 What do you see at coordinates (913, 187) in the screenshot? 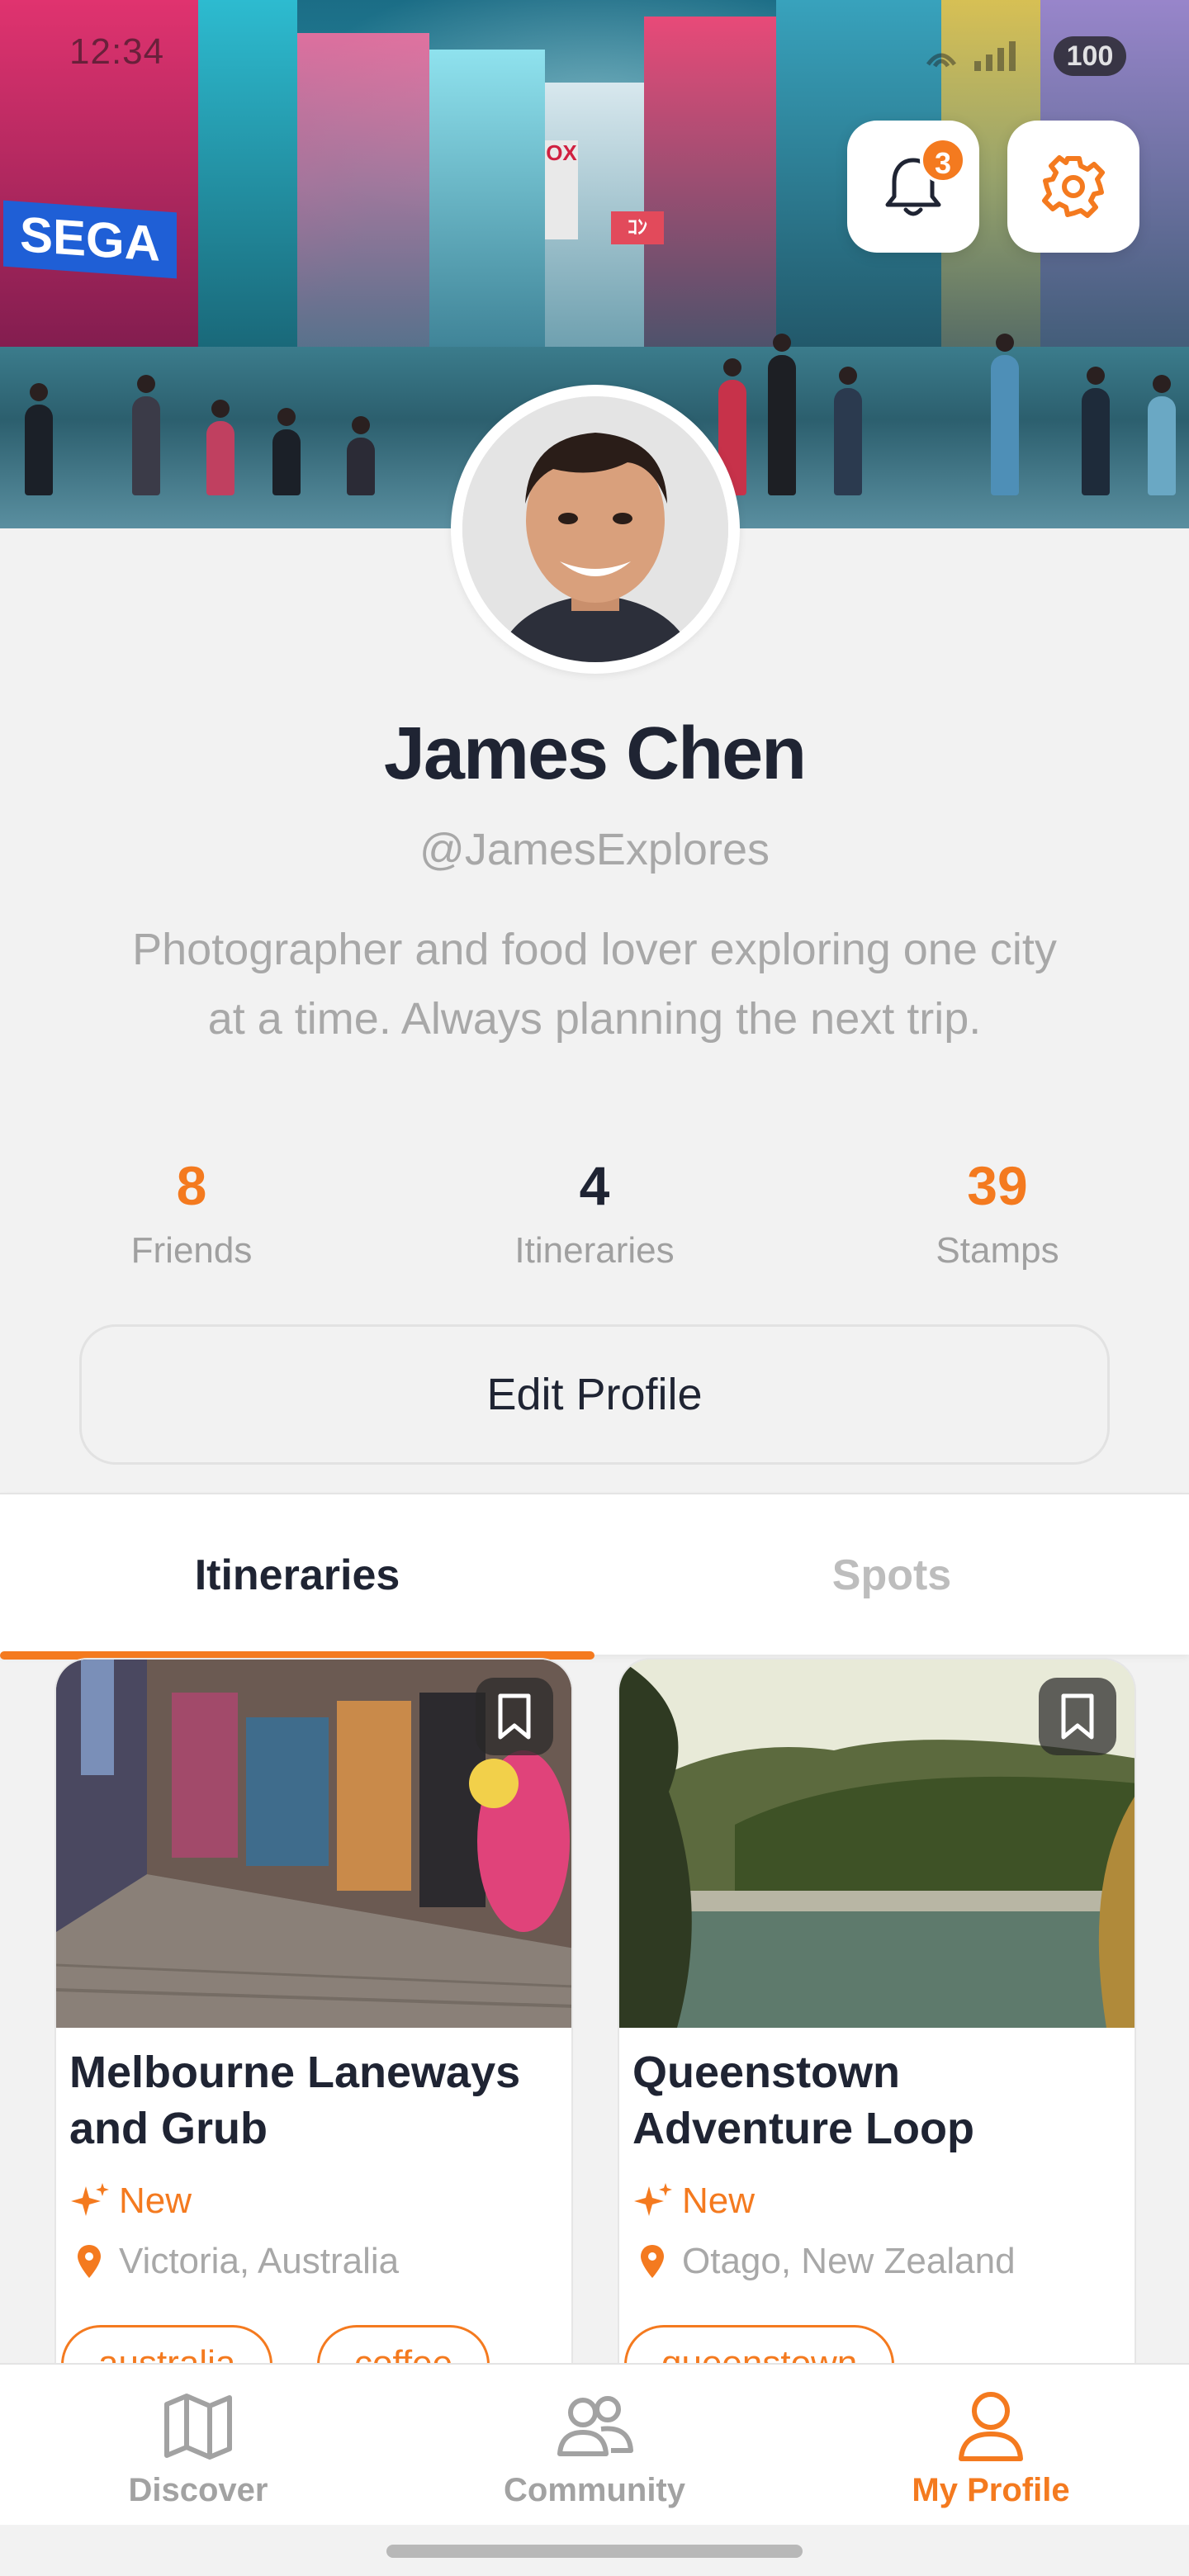
I see `notifications-button: 3` at bounding box center [913, 187].